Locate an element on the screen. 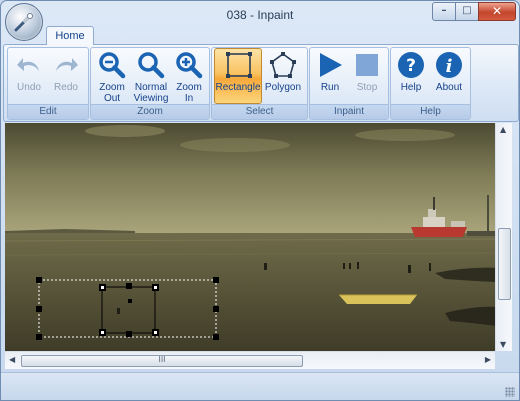  undo-button: Undo is located at coordinates (29, 76).